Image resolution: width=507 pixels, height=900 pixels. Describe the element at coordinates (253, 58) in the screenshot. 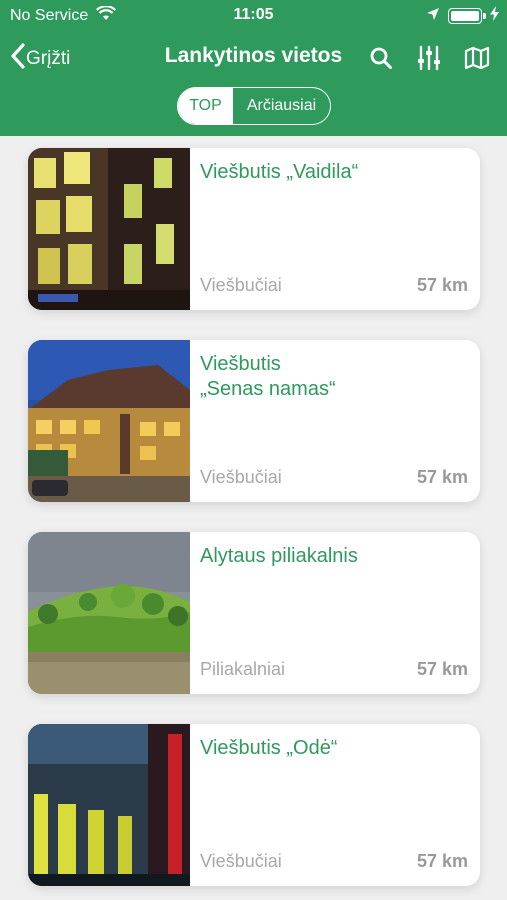

I see `navigation-bar: Grįžti Lankytinos vietos` at that location.